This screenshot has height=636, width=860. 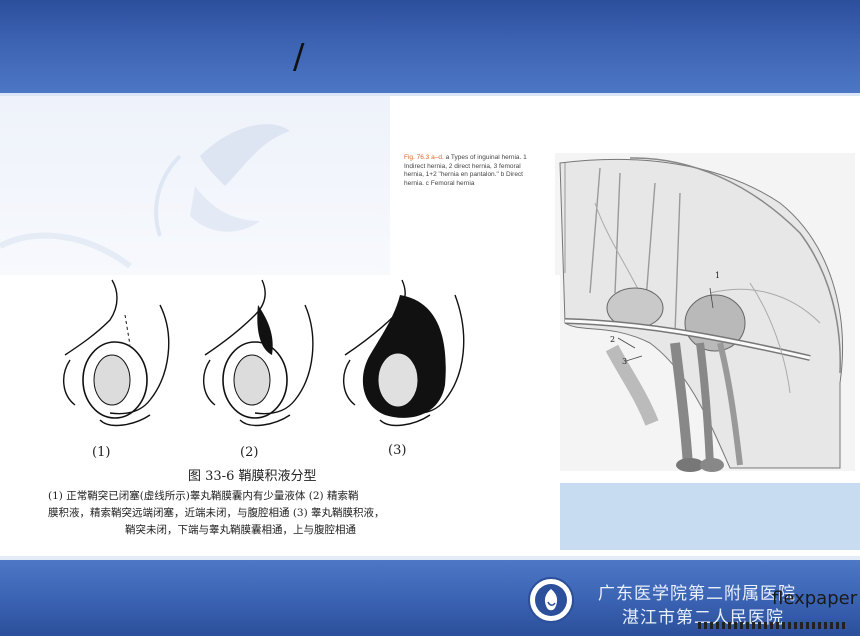 I want to click on hospital-name-line-1: 广东医学院第二附属医院, so click(x=697, y=594).